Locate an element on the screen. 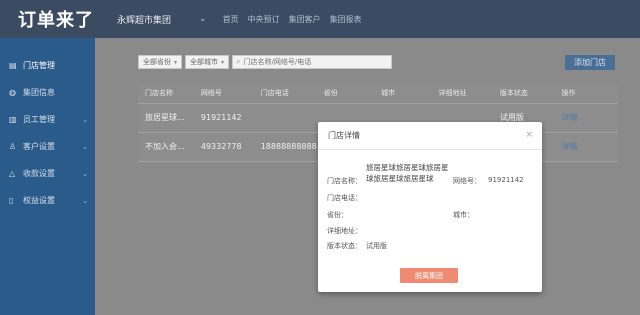  nav-central-booking: 中央预订 is located at coordinates (264, 19).